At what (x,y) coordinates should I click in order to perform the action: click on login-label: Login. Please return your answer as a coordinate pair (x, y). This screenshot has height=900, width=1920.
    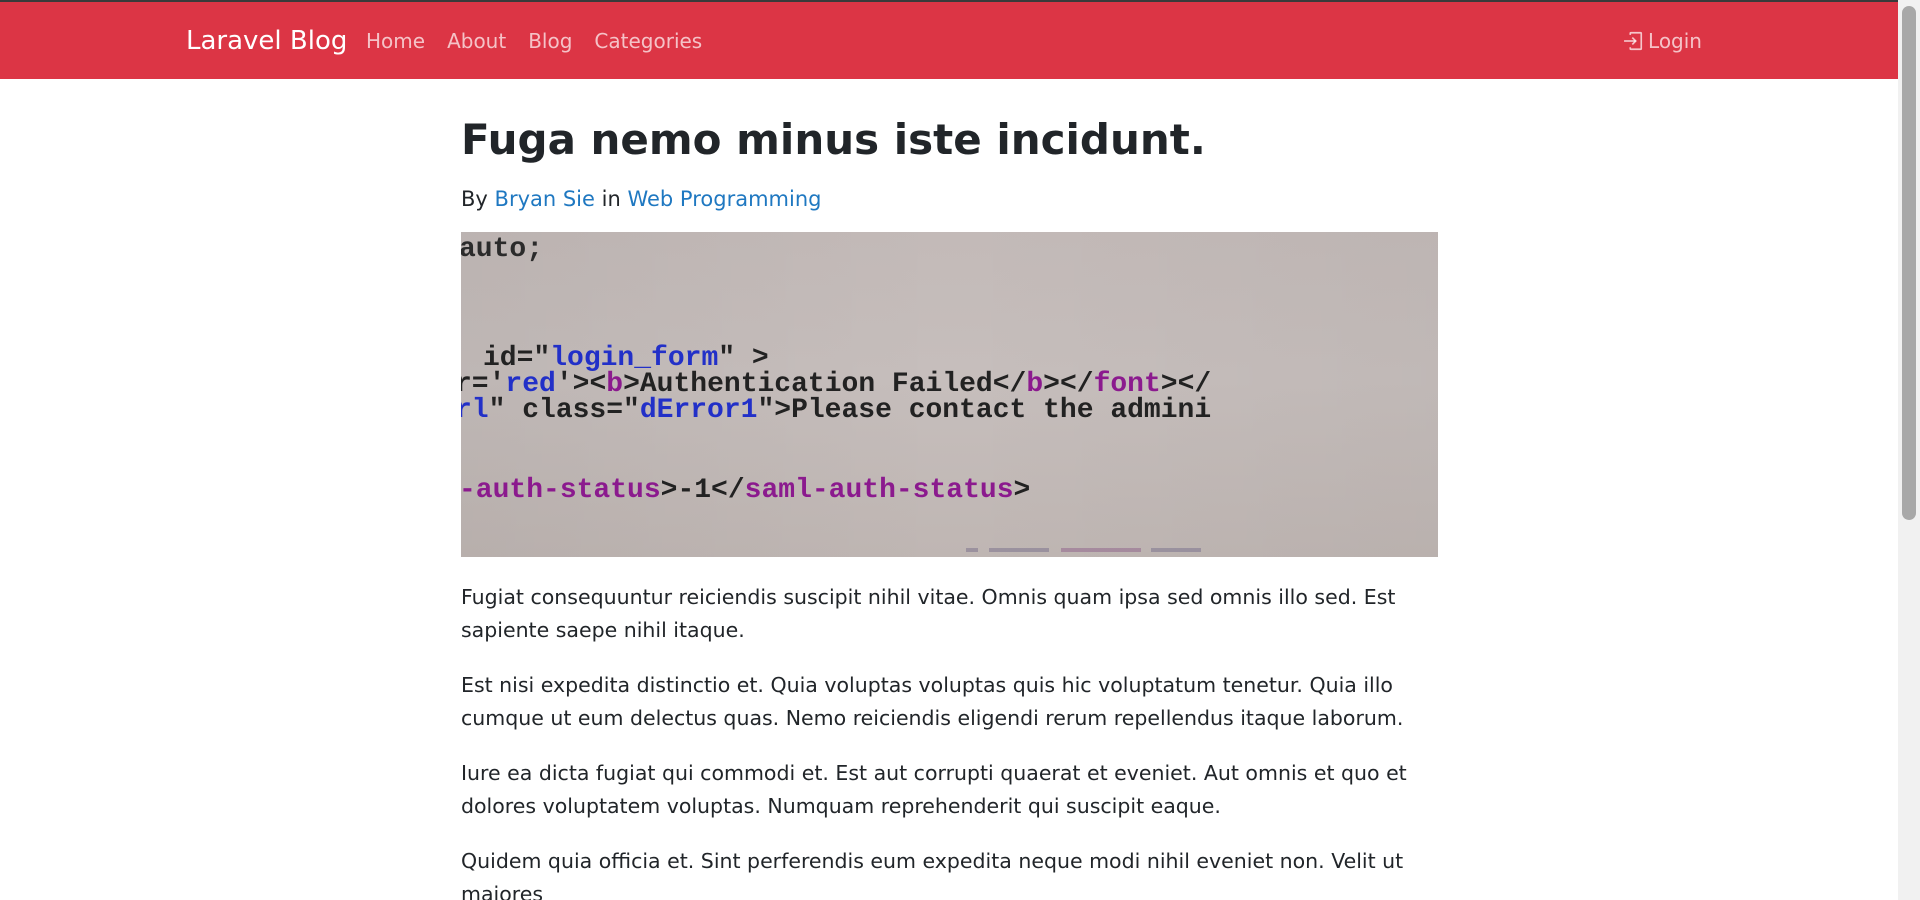
    Looking at the image, I should click on (1675, 41).